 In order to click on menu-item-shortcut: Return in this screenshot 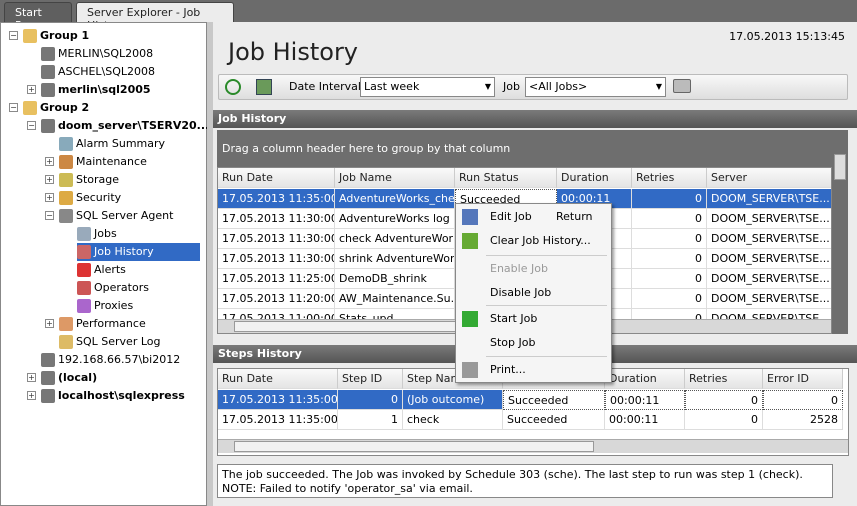, I will do `click(574, 216)`.